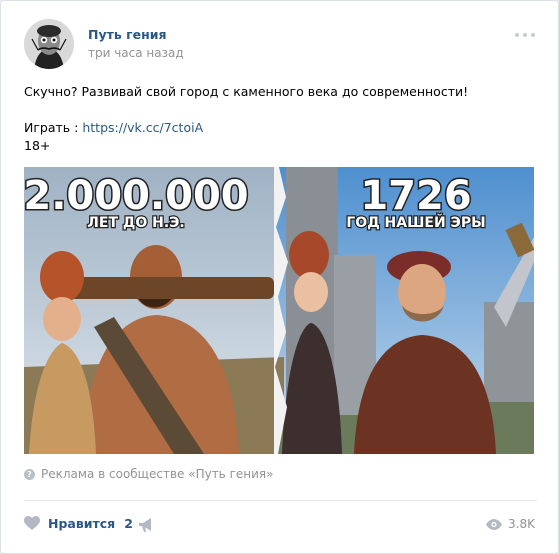 The image size is (559, 554). I want to click on like-count: 2, so click(128, 523).